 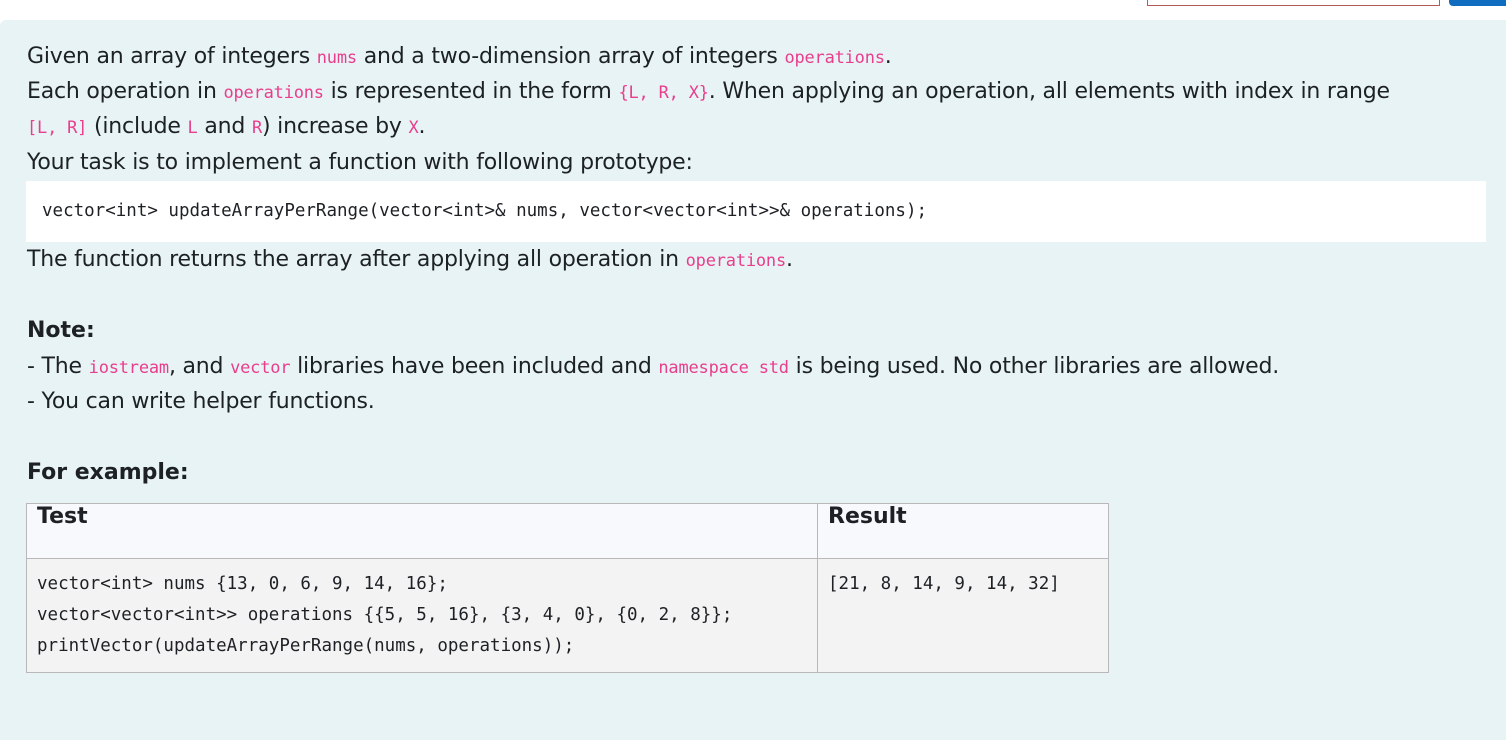 What do you see at coordinates (335, 126) in the screenshot?
I see `text: ) increase by` at bounding box center [335, 126].